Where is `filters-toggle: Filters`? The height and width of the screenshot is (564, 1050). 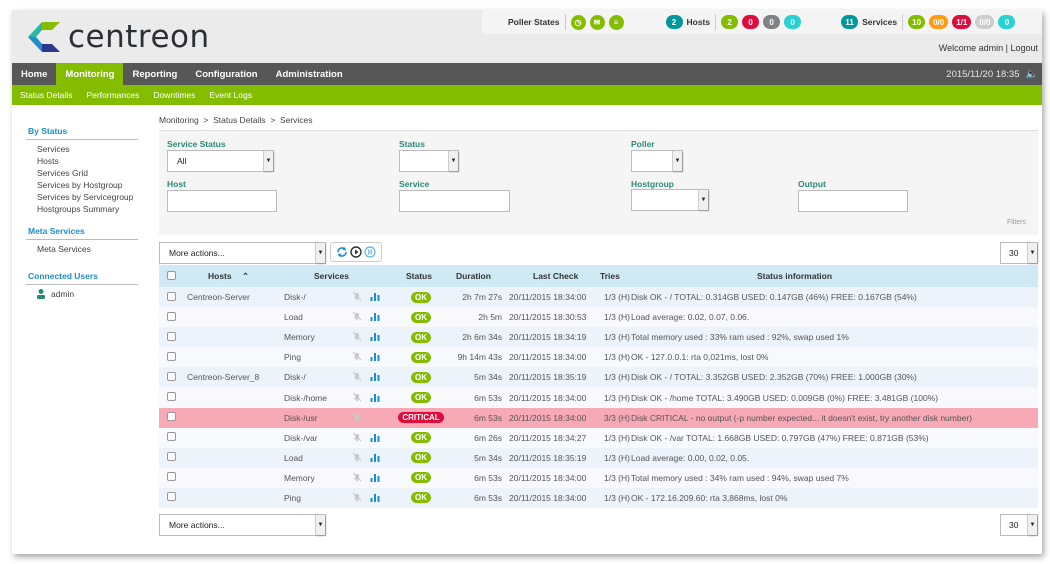 filters-toggle: Filters is located at coordinates (1016, 222).